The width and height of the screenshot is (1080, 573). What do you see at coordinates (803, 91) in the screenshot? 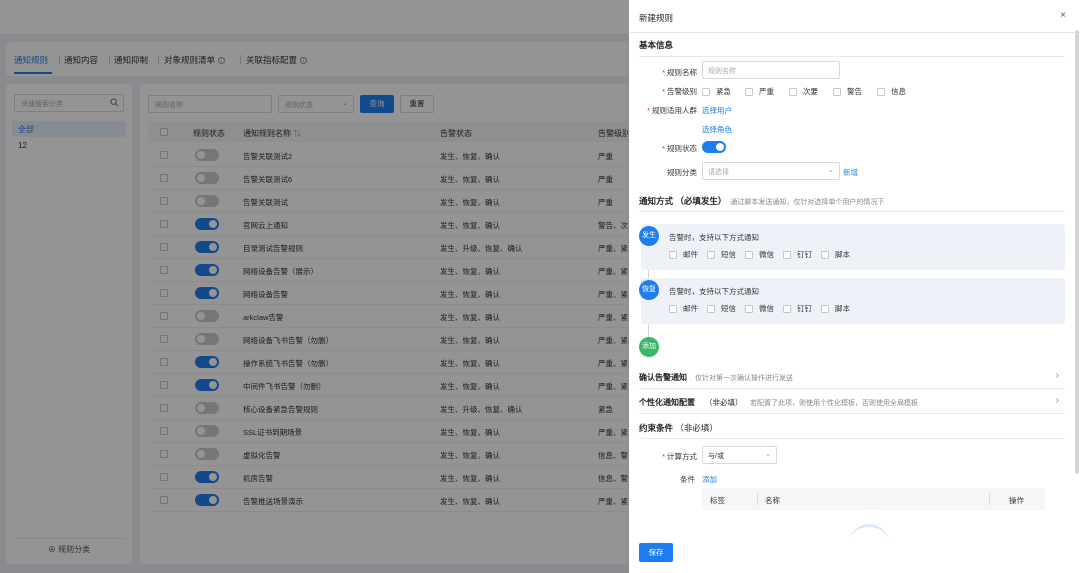
I see `level-checkbox-minor: 次要` at bounding box center [803, 91].